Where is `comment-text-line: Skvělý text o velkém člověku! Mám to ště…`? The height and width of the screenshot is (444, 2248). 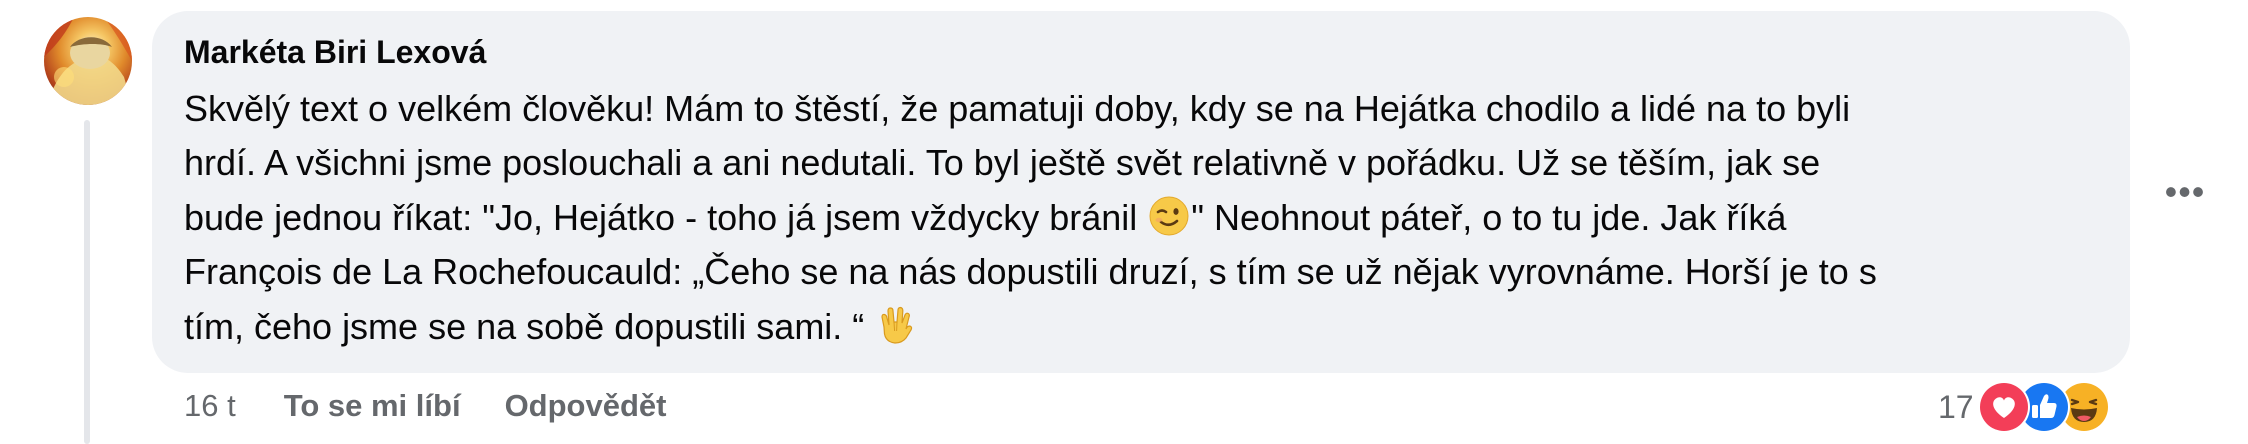
comment-text-line: Skvělý text o velkém člověku! Mám to ště… is located at coordinates (1017, 108).